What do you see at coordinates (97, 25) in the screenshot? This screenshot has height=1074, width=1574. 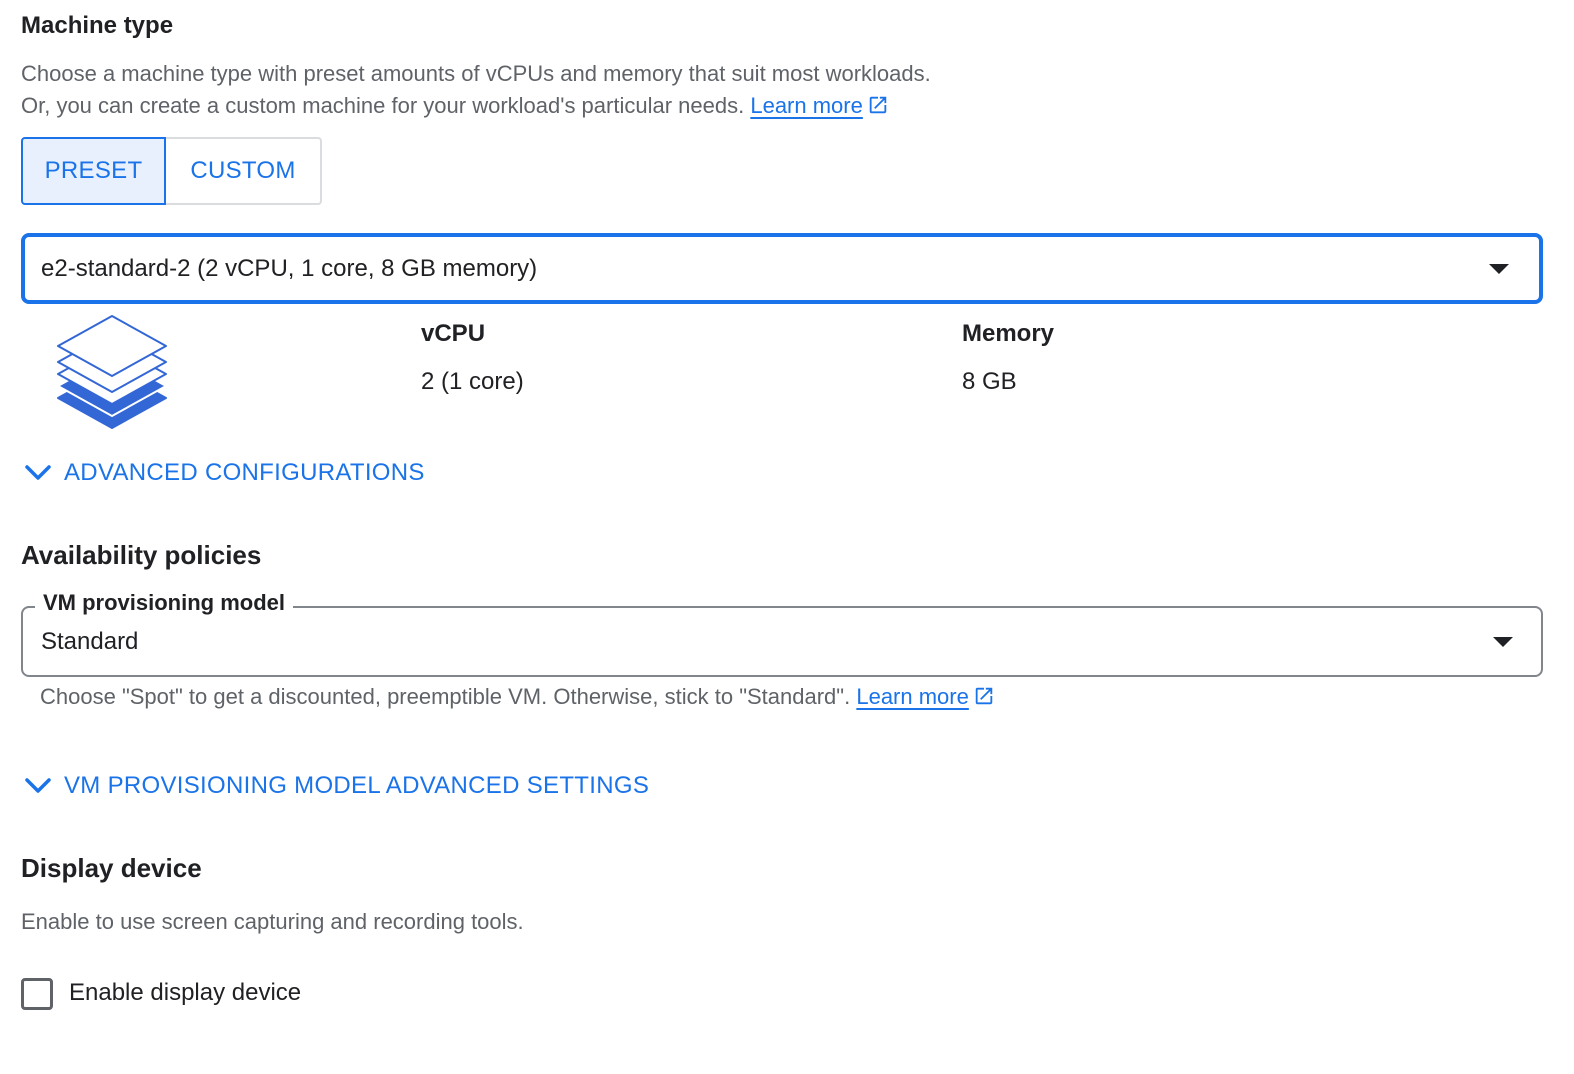 I see `machine-type-title: Machine type` at bounding box center [97, 25].